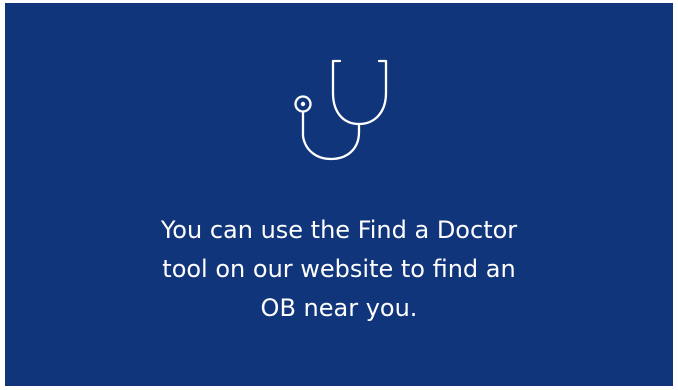 The width and height of the screenshot is (678, 390). I want to click on message-line-2: tool on our website to find an, so click(339, 269).